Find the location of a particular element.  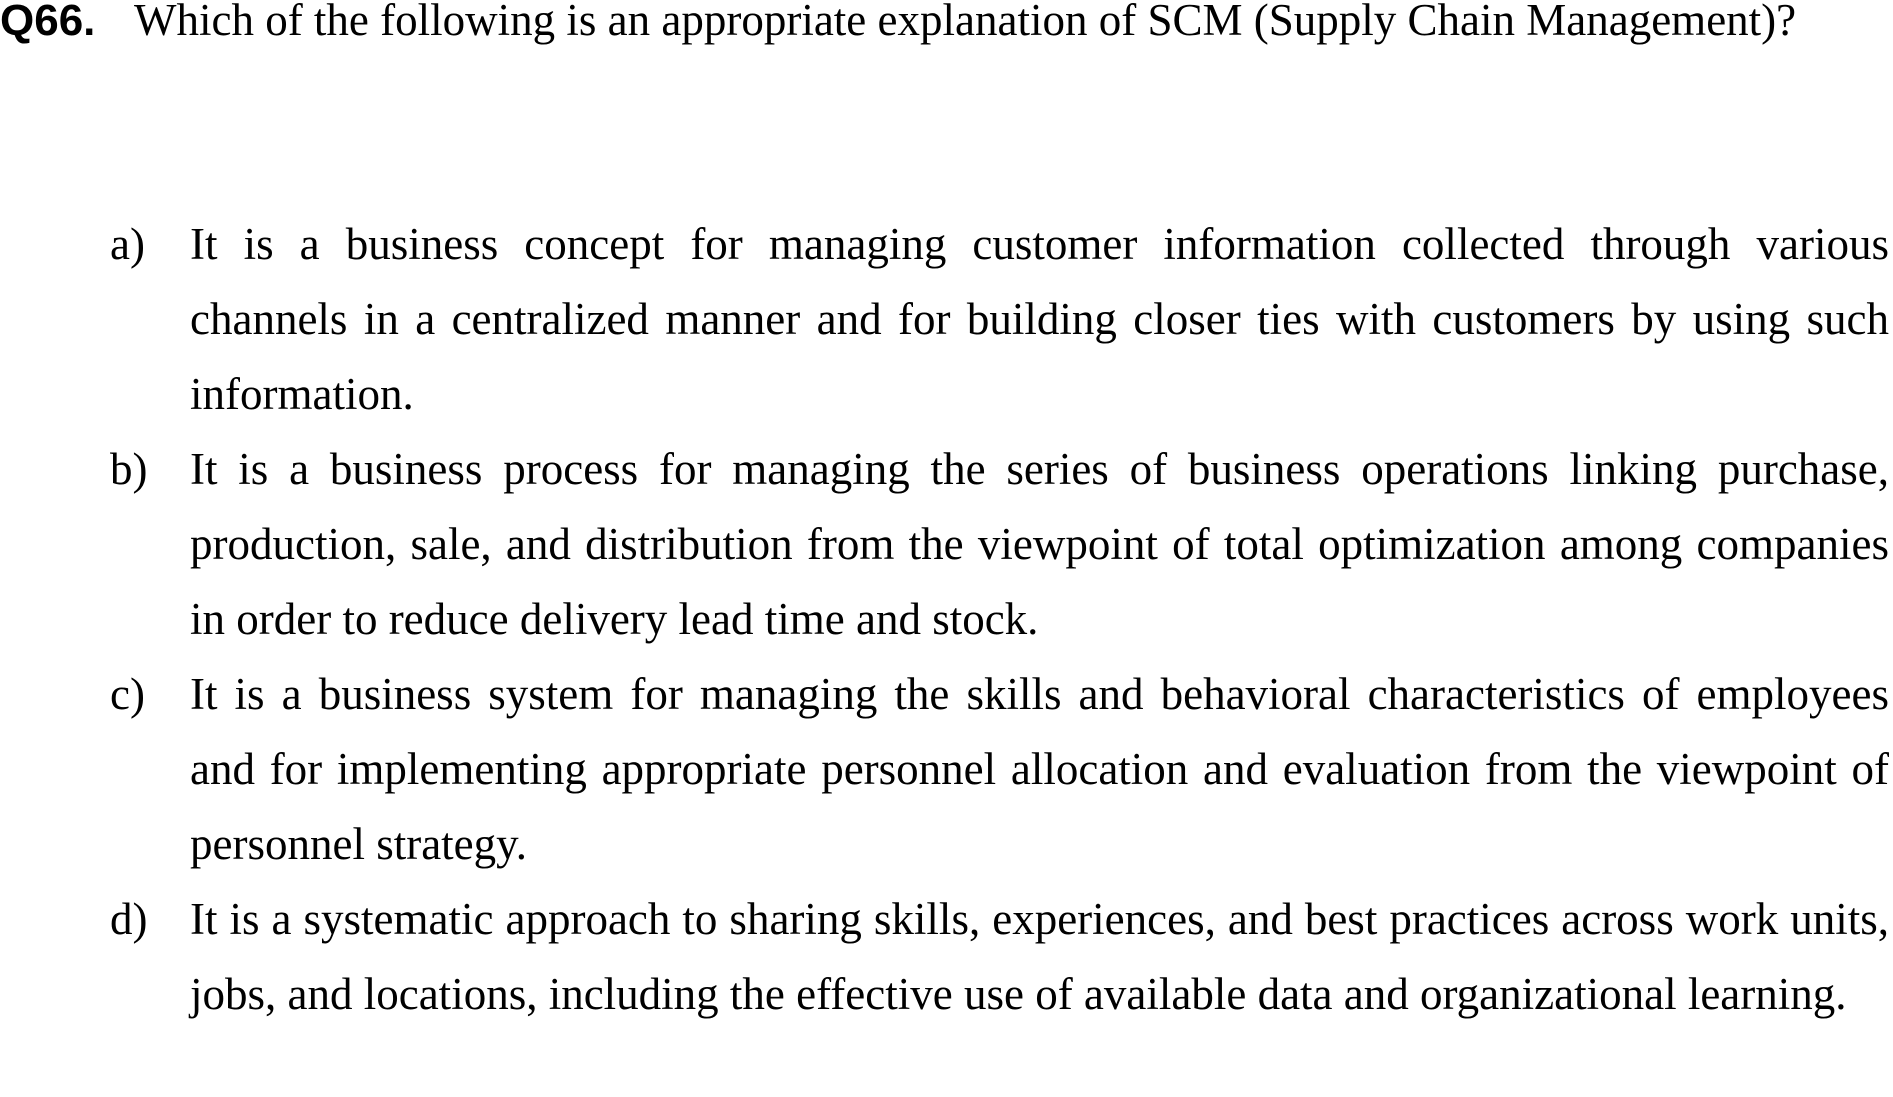

option-c-letter: c) is located at coordinates (127, 694).